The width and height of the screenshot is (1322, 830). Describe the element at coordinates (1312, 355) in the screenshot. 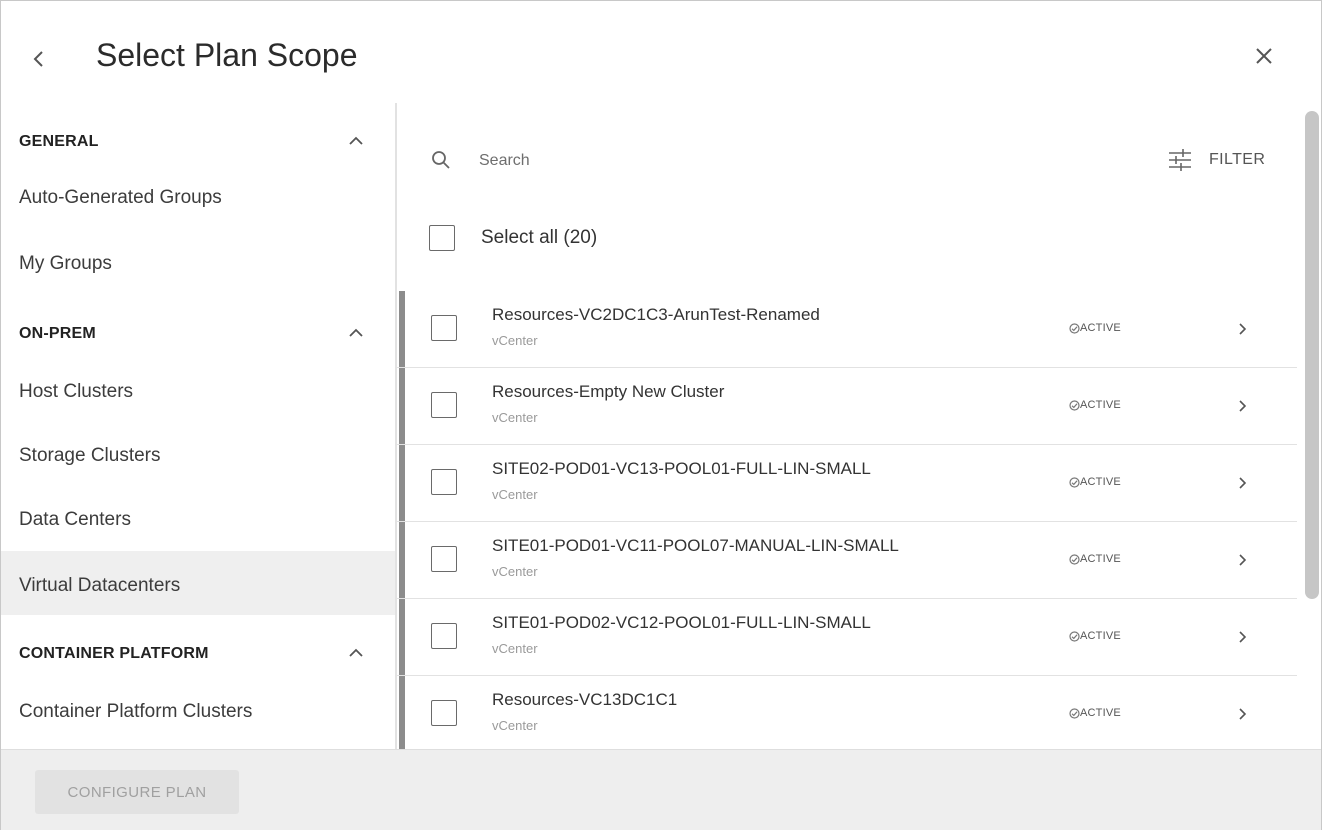

I see `scrollbar-thumb` at that location.